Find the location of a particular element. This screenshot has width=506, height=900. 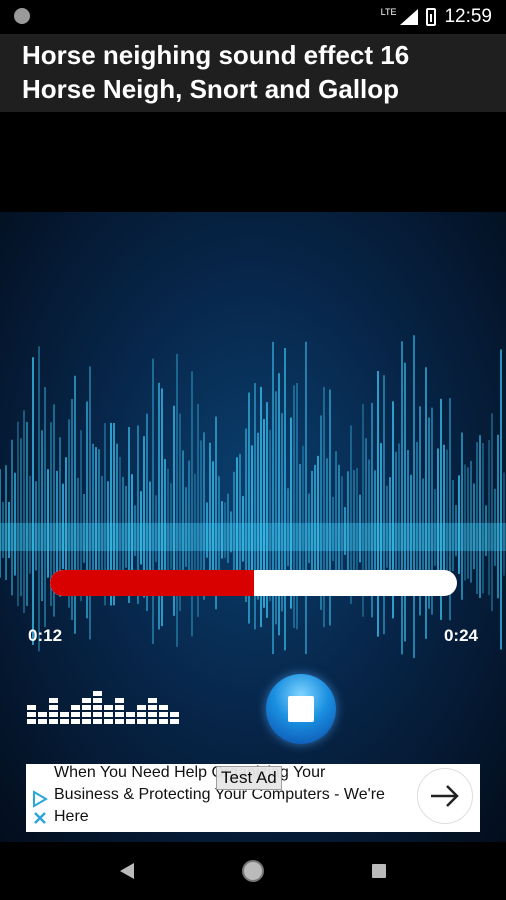

nav-bar is located at coordinates (253, 871).